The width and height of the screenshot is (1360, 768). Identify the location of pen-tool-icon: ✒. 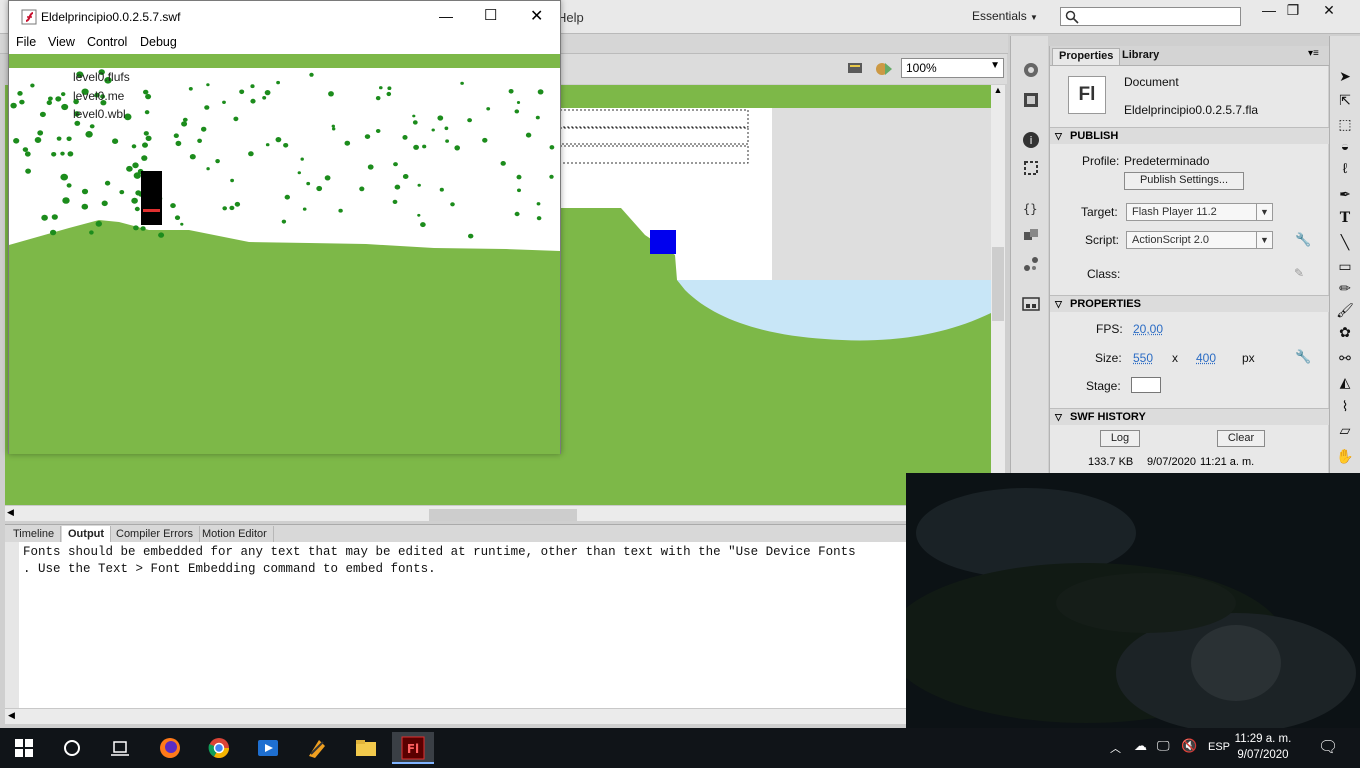
(1345, 196).